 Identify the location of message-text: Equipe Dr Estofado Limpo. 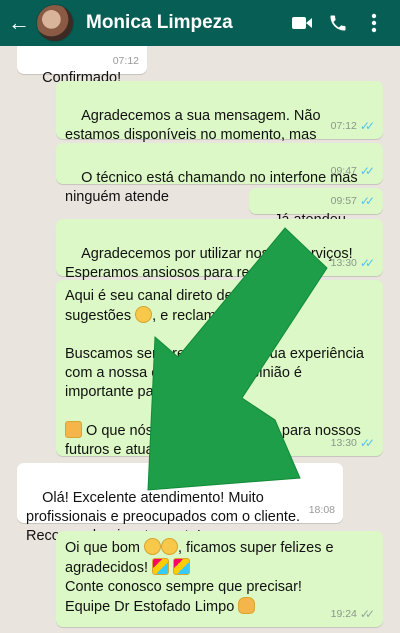
(150, 607).